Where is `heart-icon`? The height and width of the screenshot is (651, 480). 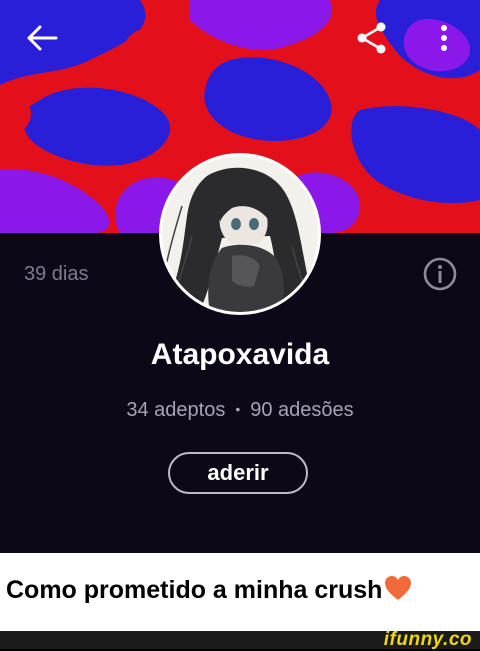 heart-icon is located at coordinates (398, 588).